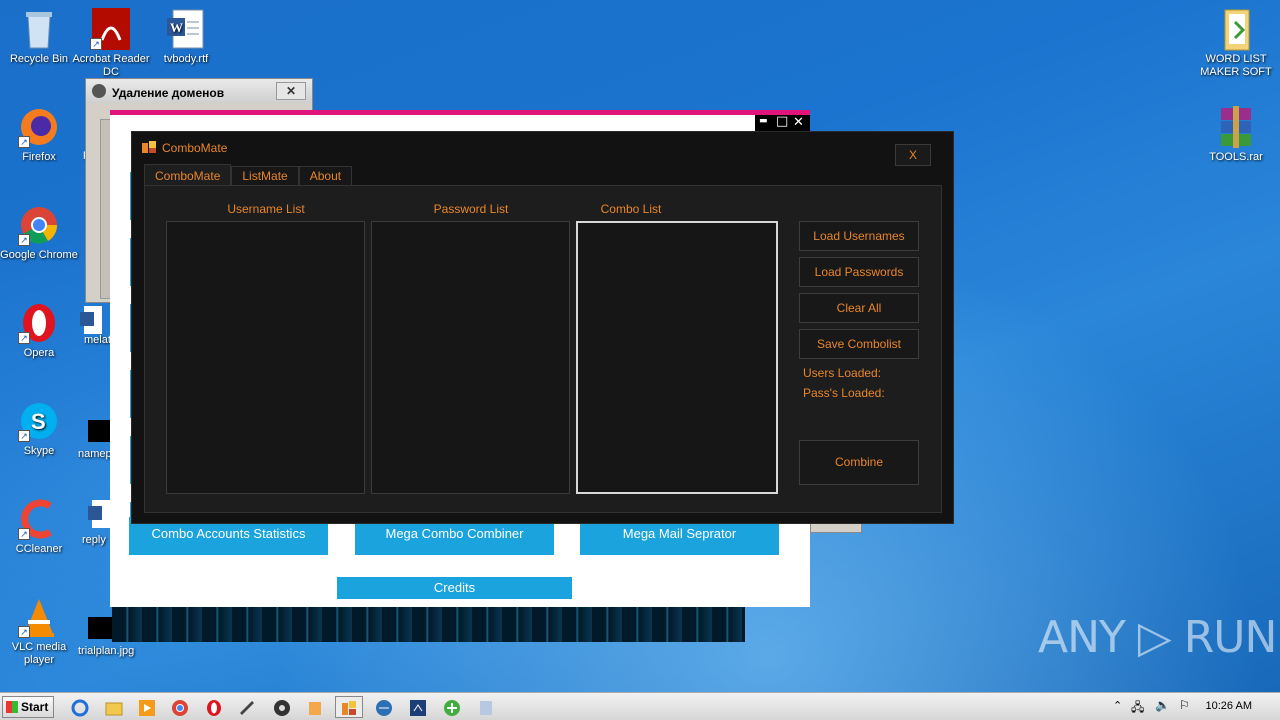  Describe the element at coordinates (859, 236) in the screenshot. I see `load-usernames-button: Load Usernames` at that location.